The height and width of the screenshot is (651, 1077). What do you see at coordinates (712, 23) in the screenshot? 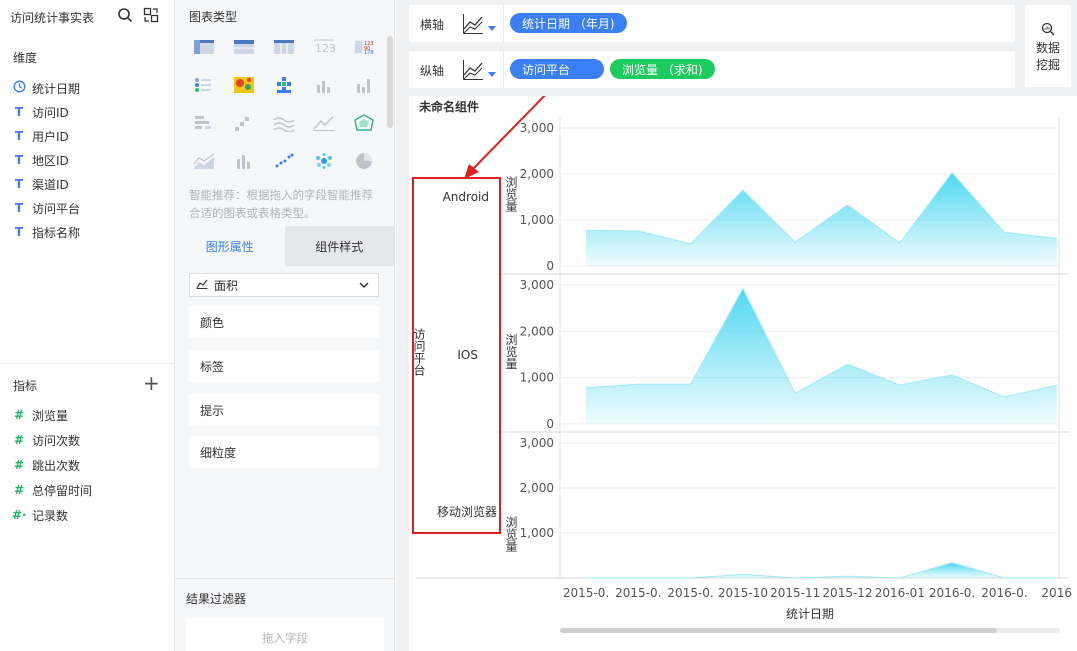
I see `x-axis-shelf` at bounding box center [712, 23].